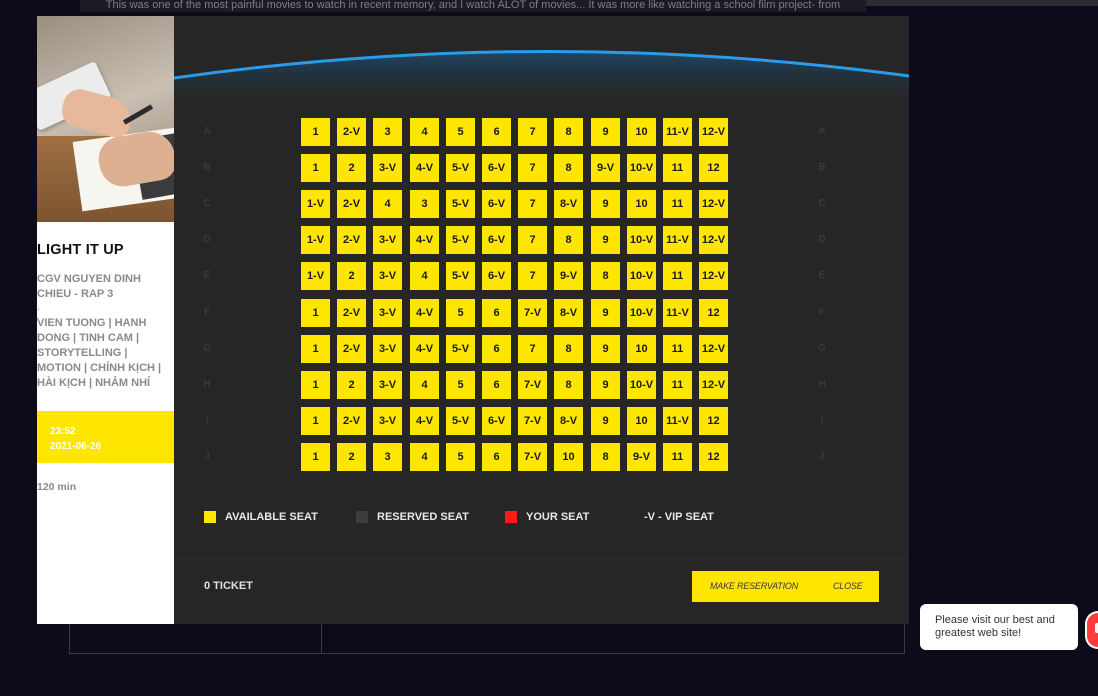  What do you see at coordinates (713, 132) in the screenshot?
I see `seat-a-12: 12-V` at bounding box center [713, 132].